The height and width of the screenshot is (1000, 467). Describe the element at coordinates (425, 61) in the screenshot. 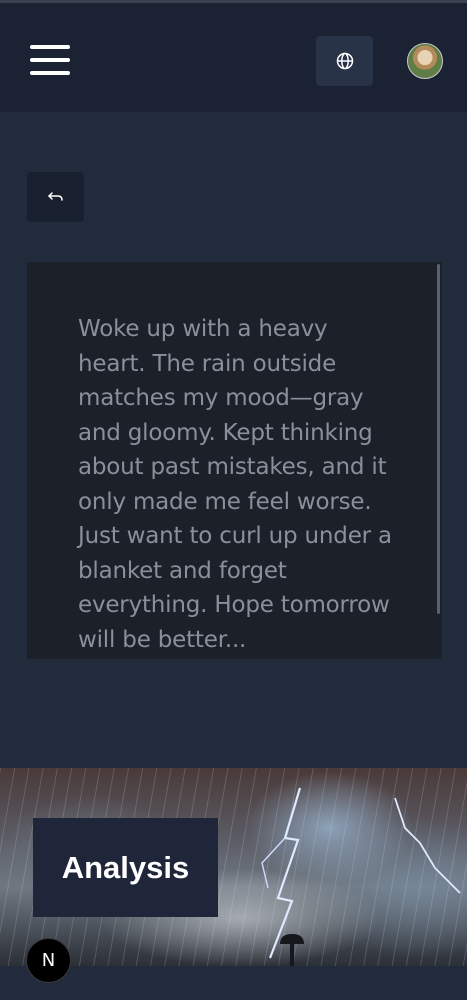

I see `user-avatar` at that location.